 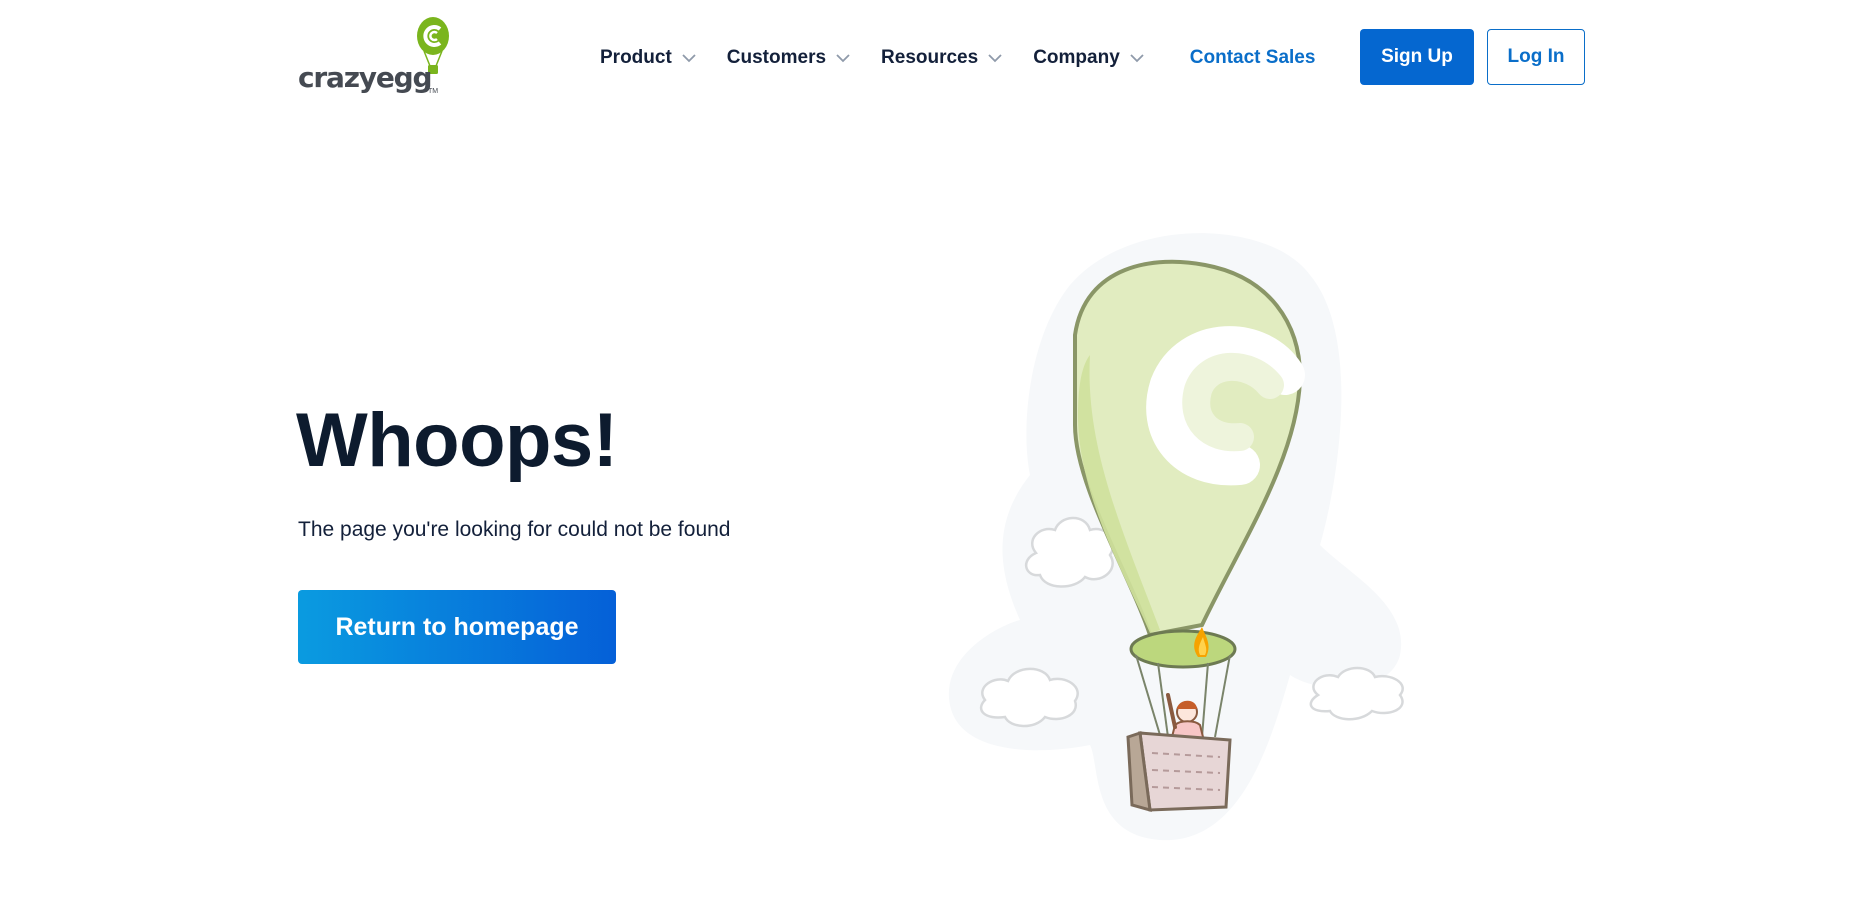 What do you see at coordinates (457, 440) in the screenshot?
I see `page-title: Whoops!` at bounding box center [457, 440].